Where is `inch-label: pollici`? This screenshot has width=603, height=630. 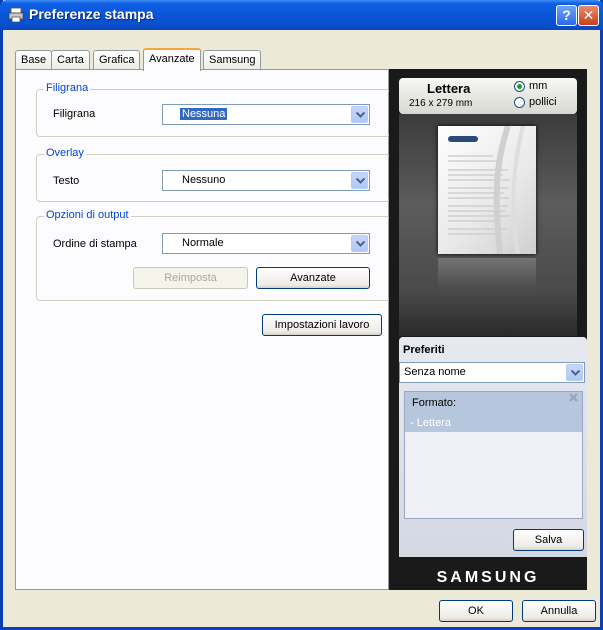
inch-label: pollici is located at coordinates (543, 102).